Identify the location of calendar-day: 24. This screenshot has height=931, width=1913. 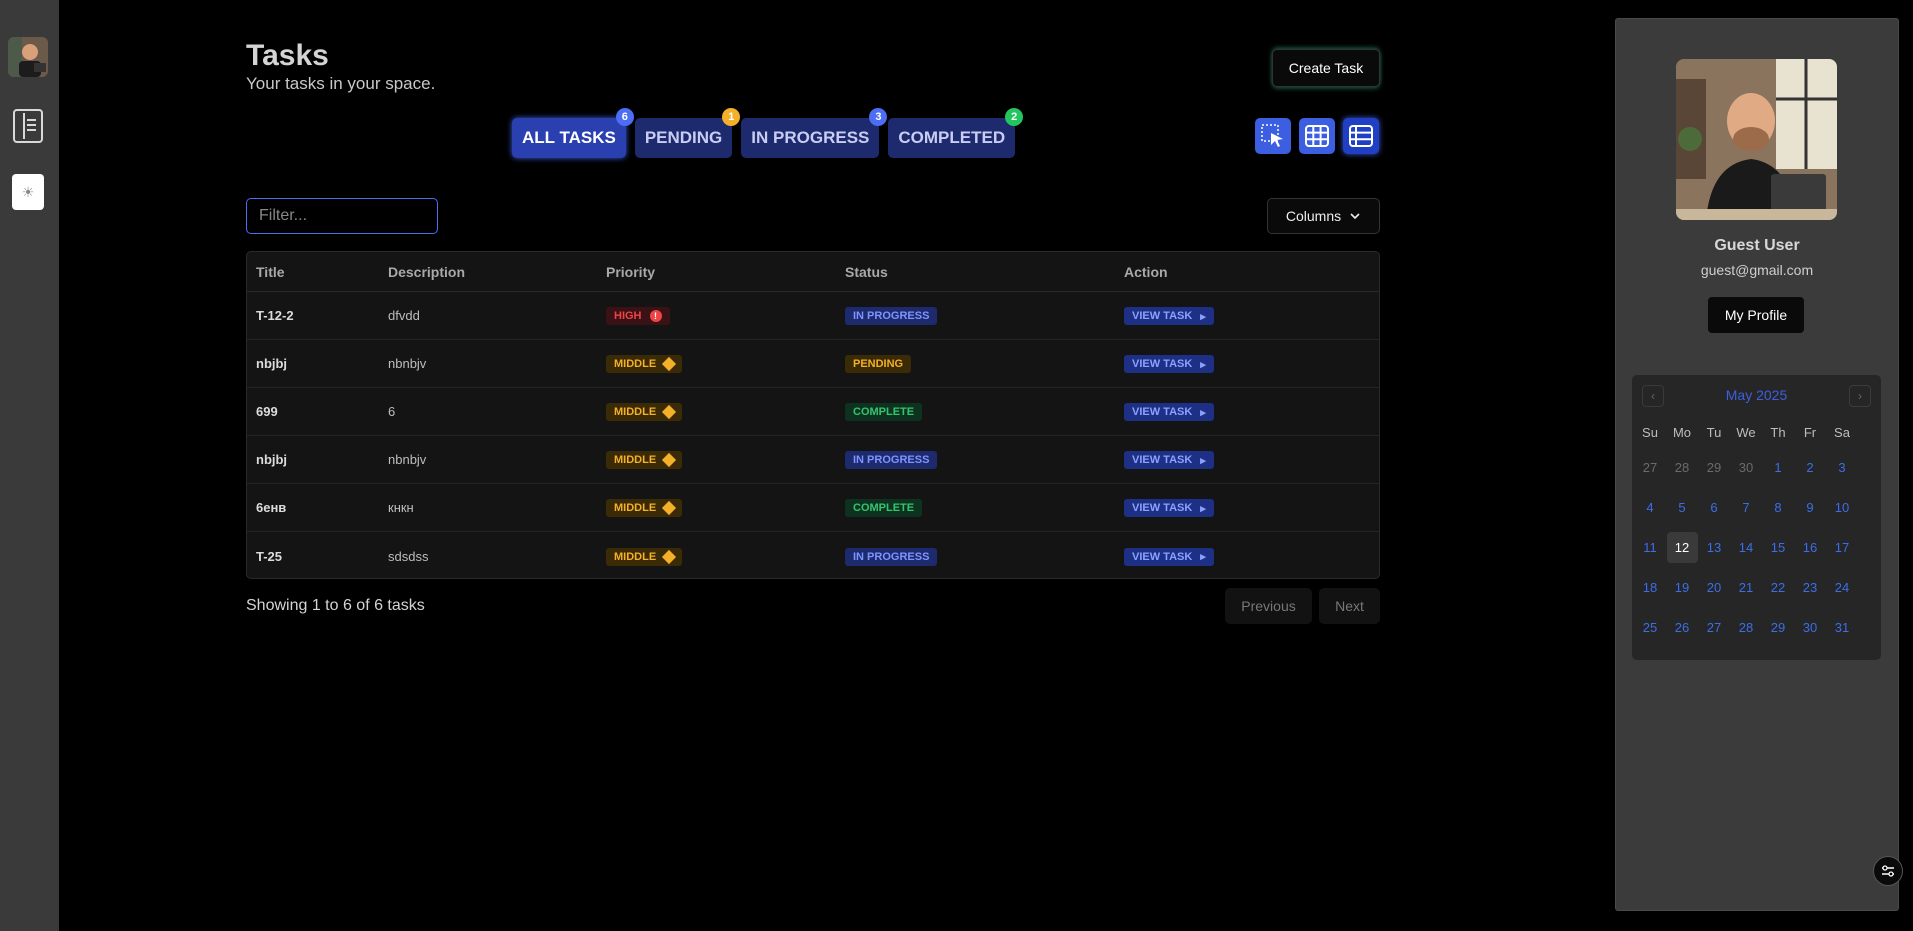
(1842, 587).